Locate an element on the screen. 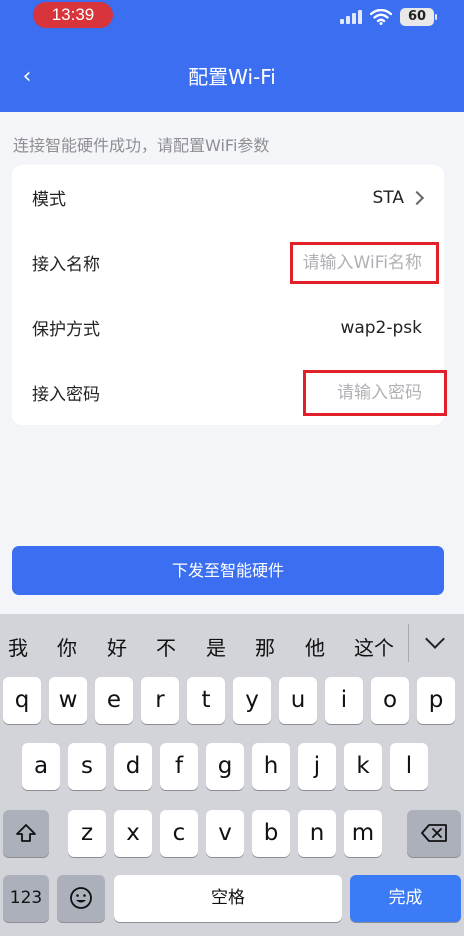  key-h: h is located at coordinates (271, 766).